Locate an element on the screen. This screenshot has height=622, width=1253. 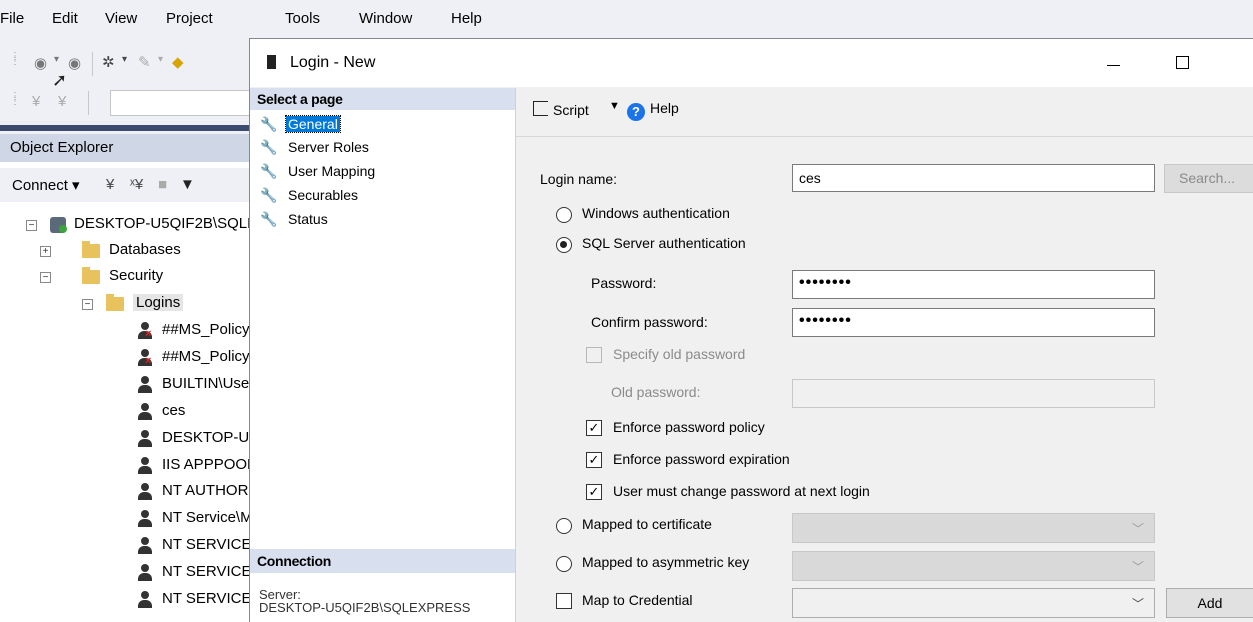
tree-label: BUILTIN\Users is located at coordinates (212, 383).